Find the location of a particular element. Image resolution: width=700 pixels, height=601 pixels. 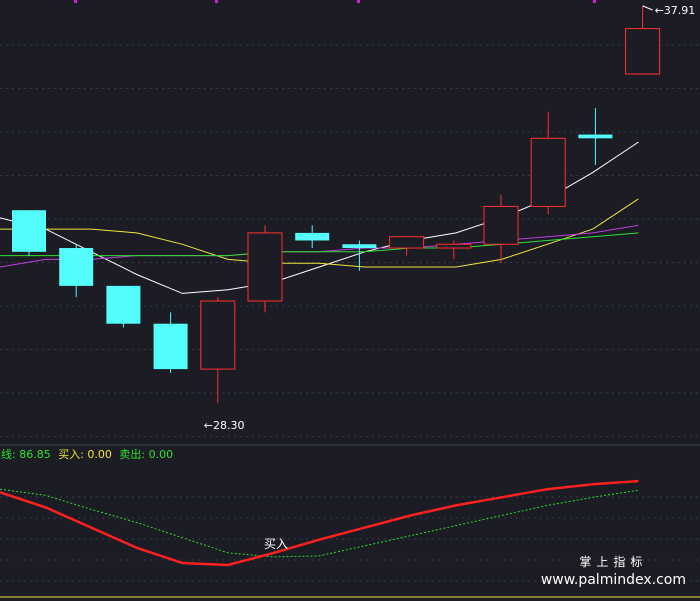

legend-sell: 卖出: 0.00 is located at coordinates (146, 454).